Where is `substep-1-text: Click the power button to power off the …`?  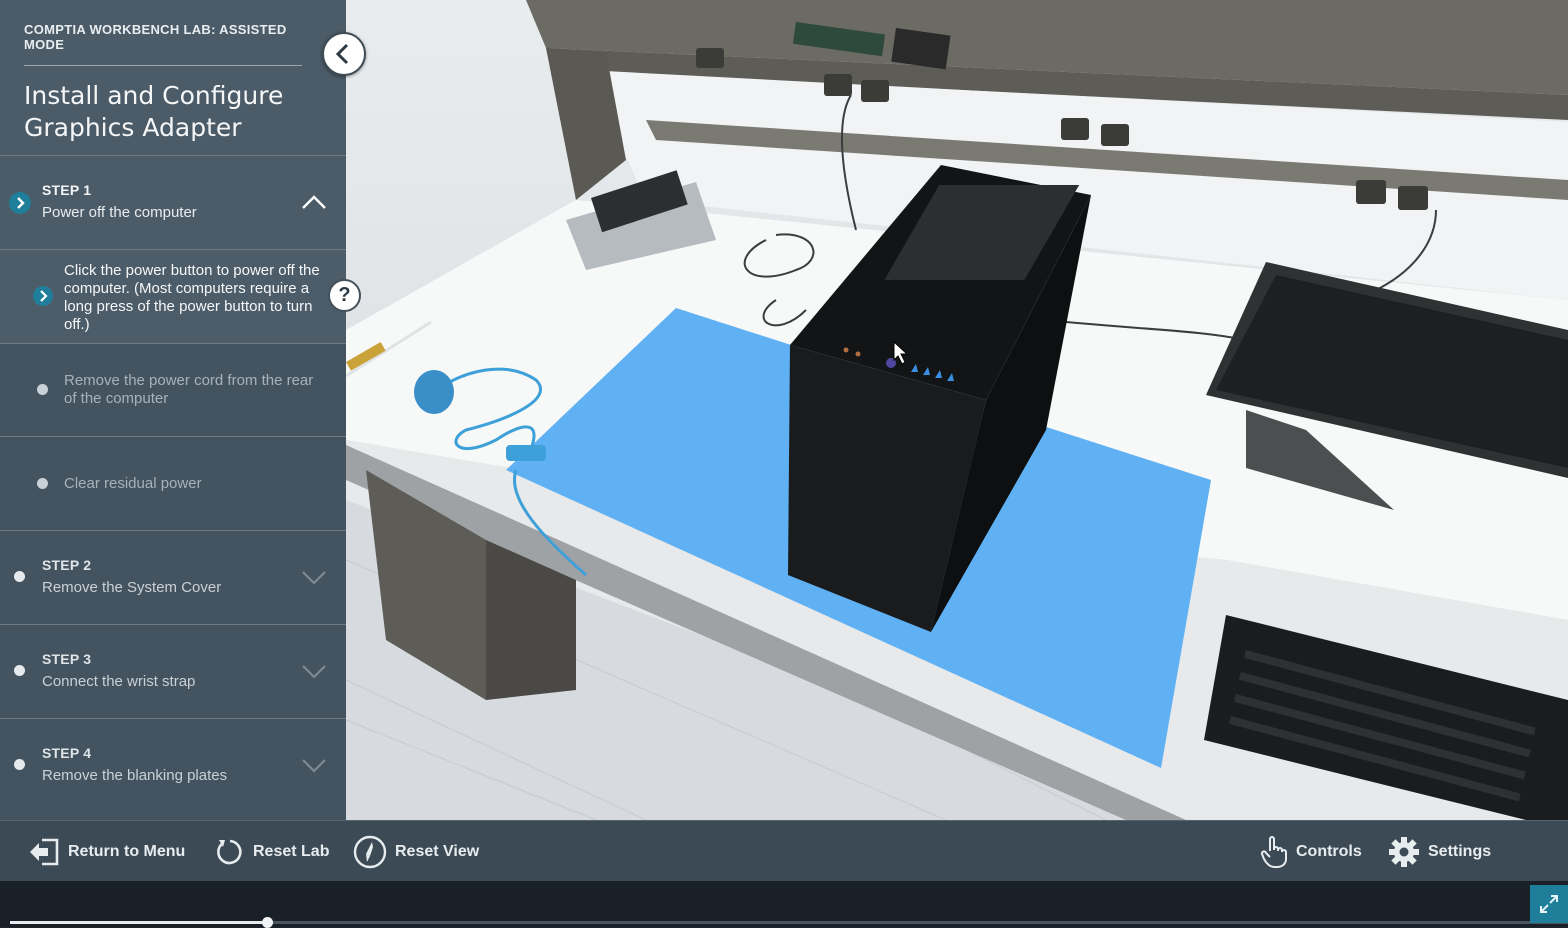
substep-1-text: Click the power button to power off the … is located at coordinates (192, 297).